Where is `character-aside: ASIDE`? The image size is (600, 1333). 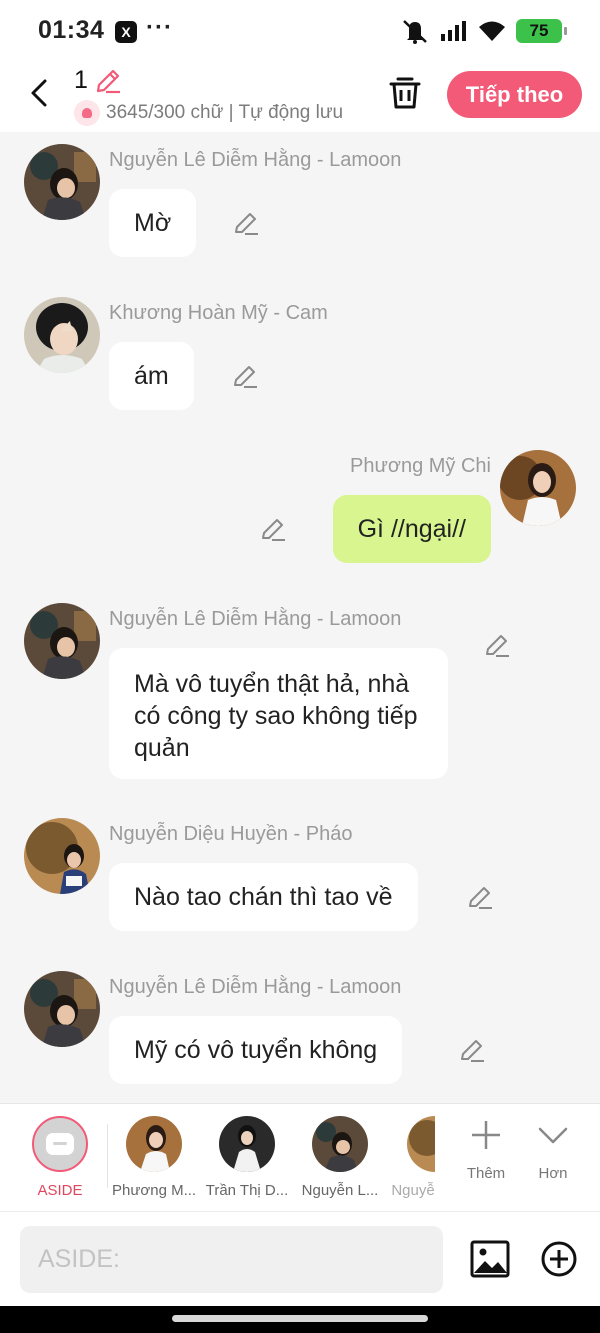 character-aside: ASIDE is located at coordinates (60, 1157).